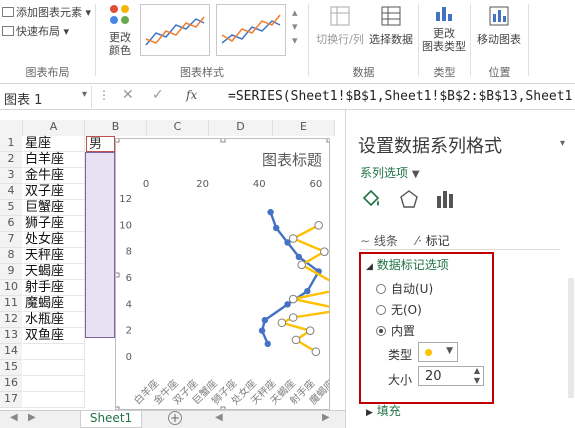 The width and height of the screenshot is (575, 428). I want to click on row-header: 16, so click(11, 384).